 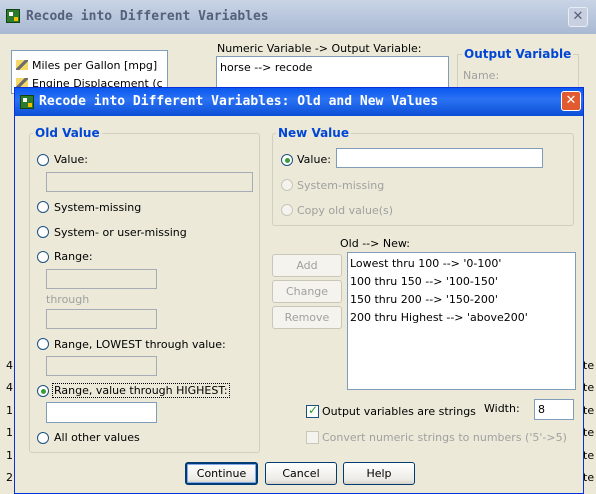 I want to click on width-label: Width:, so click(x=502, y=408).